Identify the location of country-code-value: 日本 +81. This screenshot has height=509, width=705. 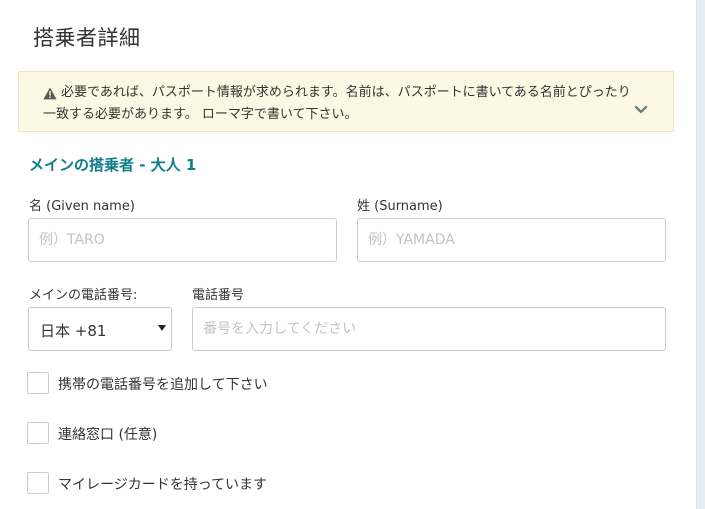
(73, 331).